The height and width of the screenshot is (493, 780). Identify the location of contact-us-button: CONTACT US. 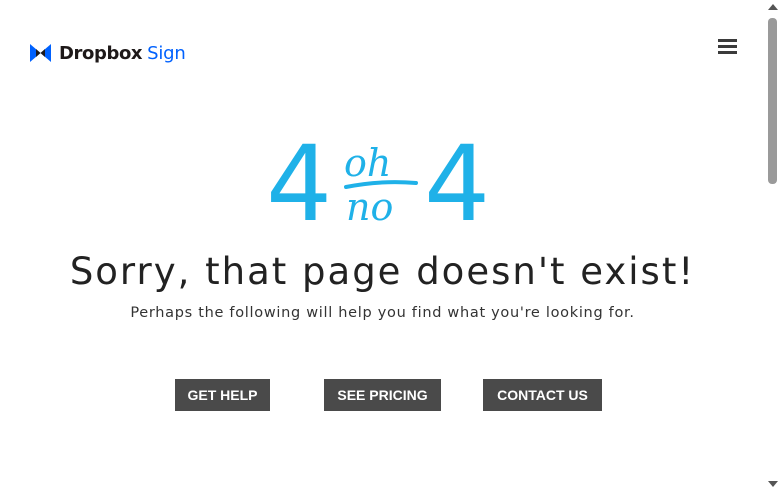
(542, 395).